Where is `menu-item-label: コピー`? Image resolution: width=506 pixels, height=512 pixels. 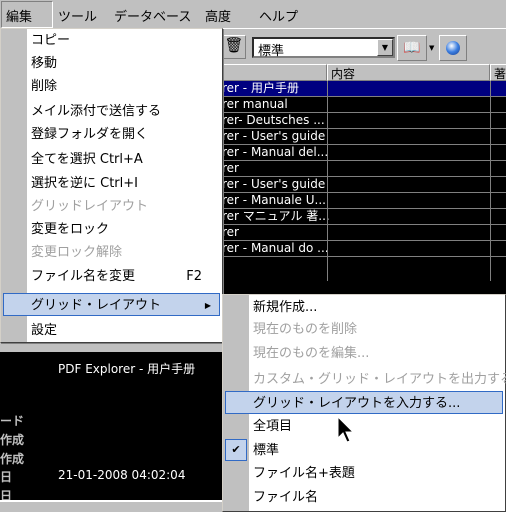
menu-item-label: コピー is located at coordinates (51, 40).